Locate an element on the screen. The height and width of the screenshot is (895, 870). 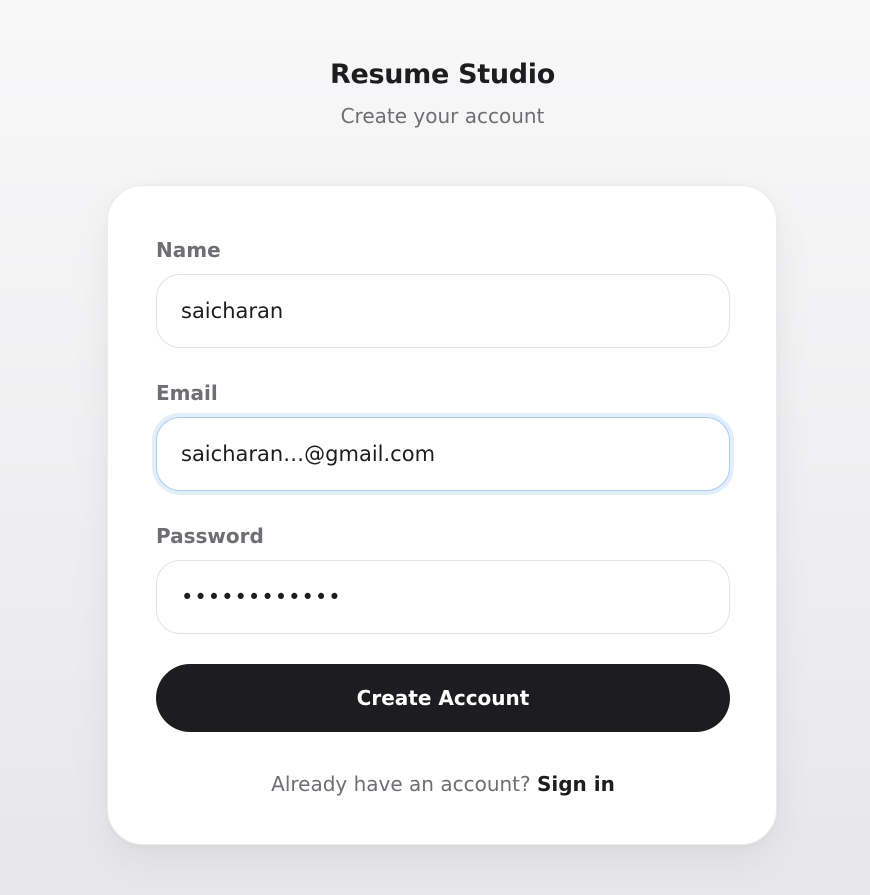
app-title: Resume Studio is located at coordinates (442, 74).